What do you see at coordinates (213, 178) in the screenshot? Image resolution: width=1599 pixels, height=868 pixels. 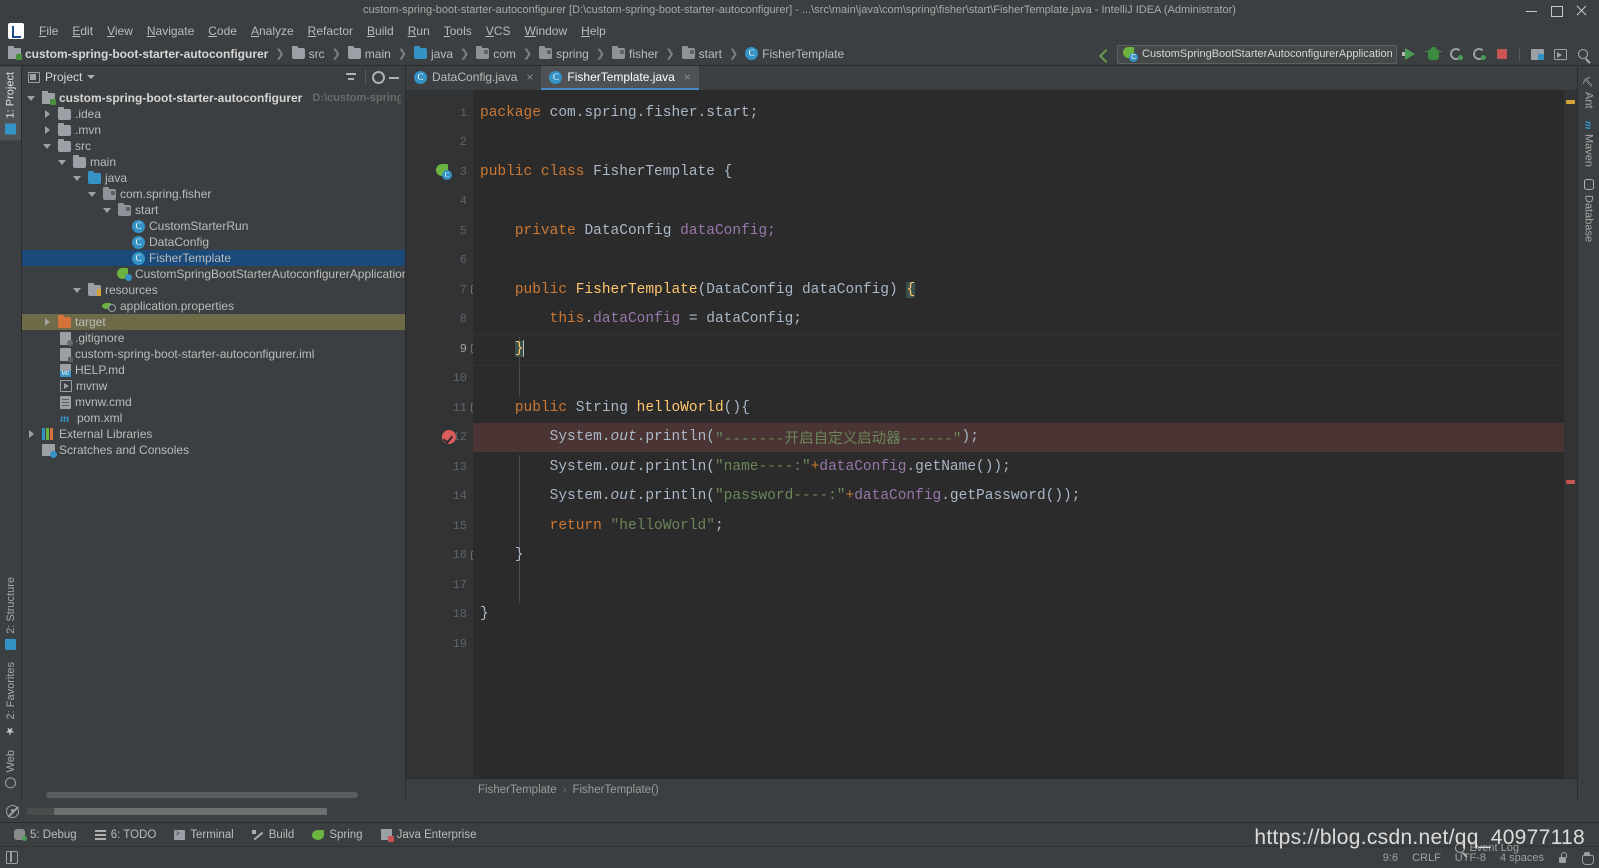 I see `tree-row-java: java` at bounding box center [213, 178].